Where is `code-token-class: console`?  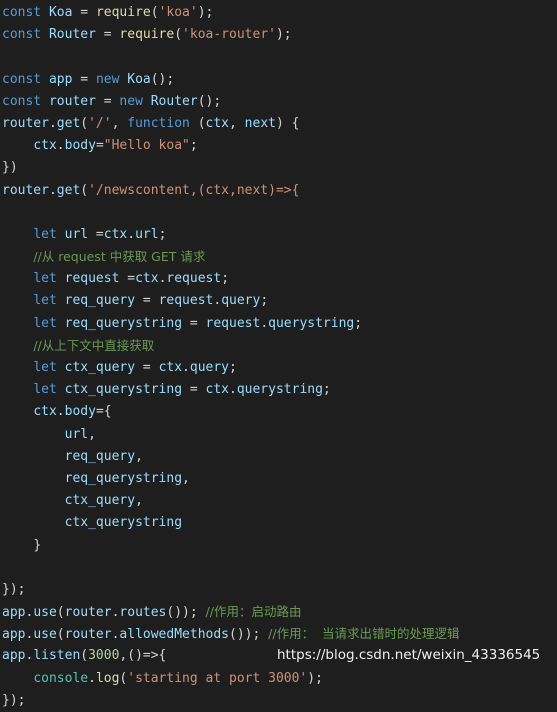 code-token-class: console is located at coordinates (61, 678).